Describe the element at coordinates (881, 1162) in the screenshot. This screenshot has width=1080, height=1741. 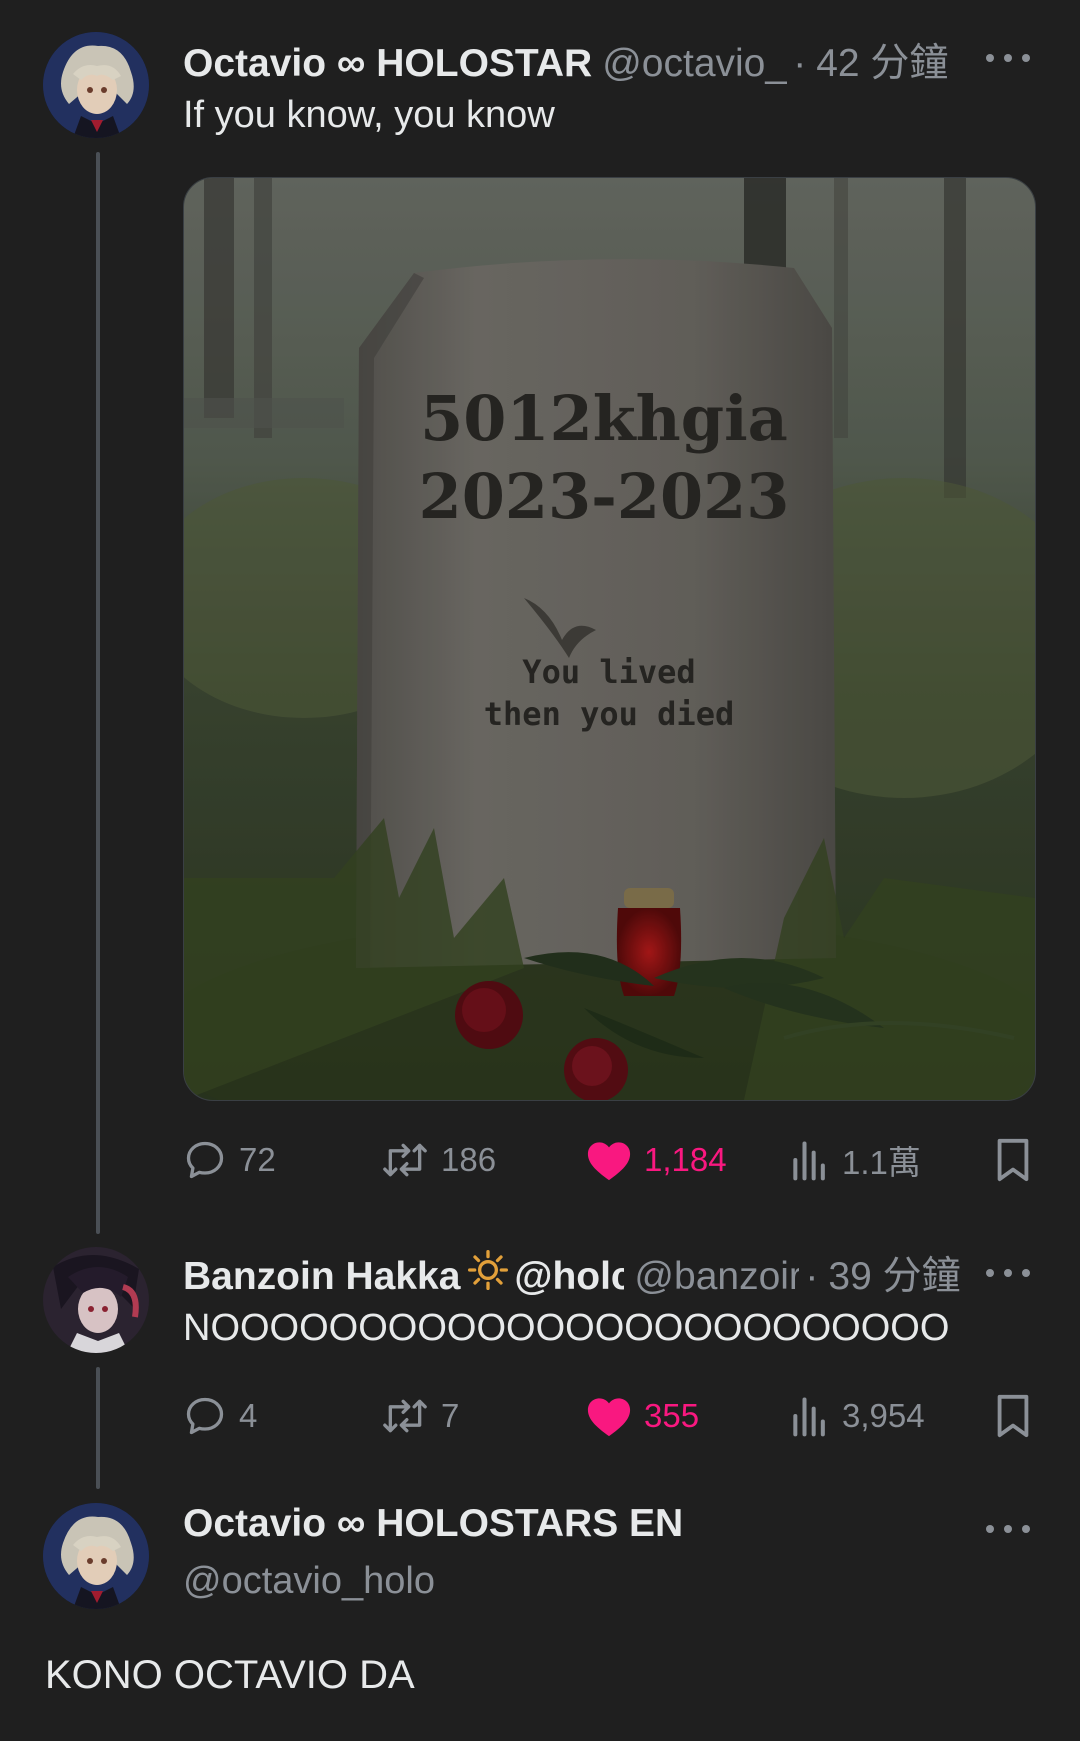
I see `views-count: 1.1萬` at that location.